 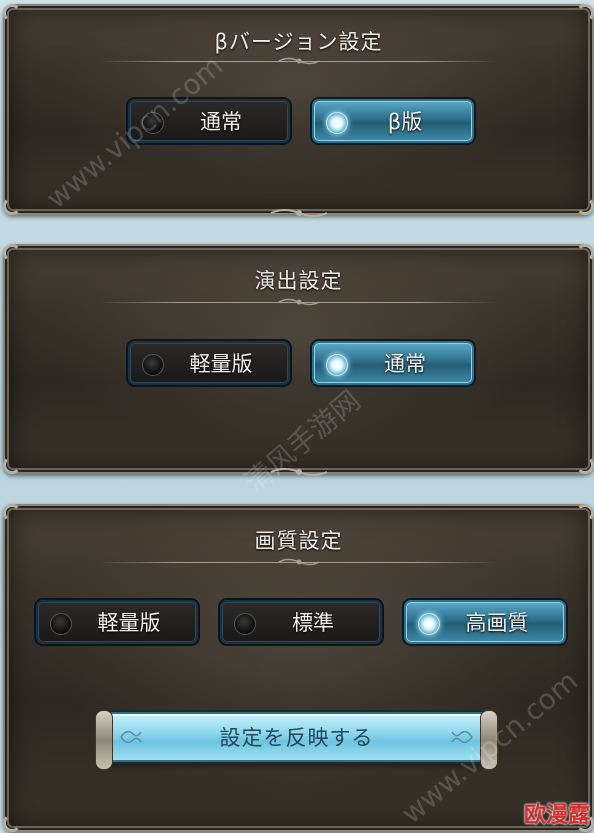 What do you see at coordinates (298, 541) in the screenshot?
I see `panel-title: 画質設定` at bounding box center [298, 541].